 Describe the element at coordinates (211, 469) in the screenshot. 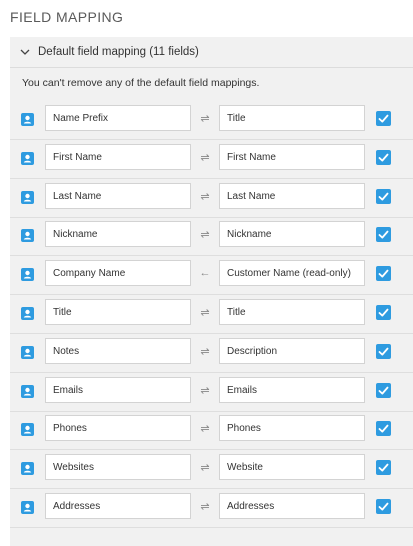

I see `mapping-row: Websites ⇌ Website` at that location.